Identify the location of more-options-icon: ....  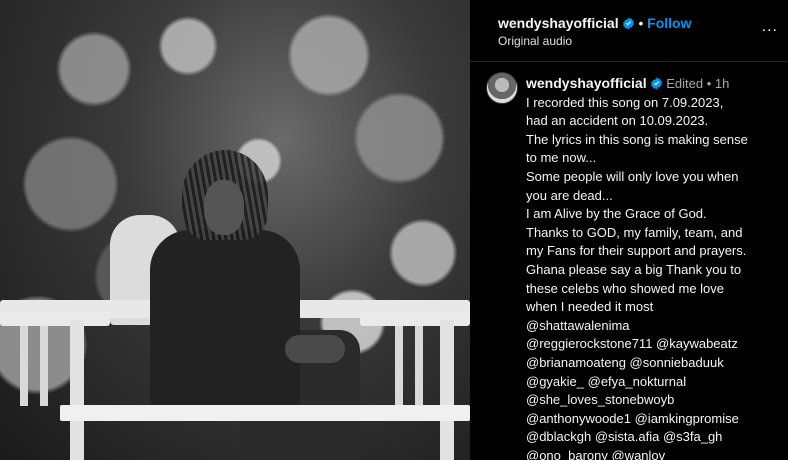
(770, 27).